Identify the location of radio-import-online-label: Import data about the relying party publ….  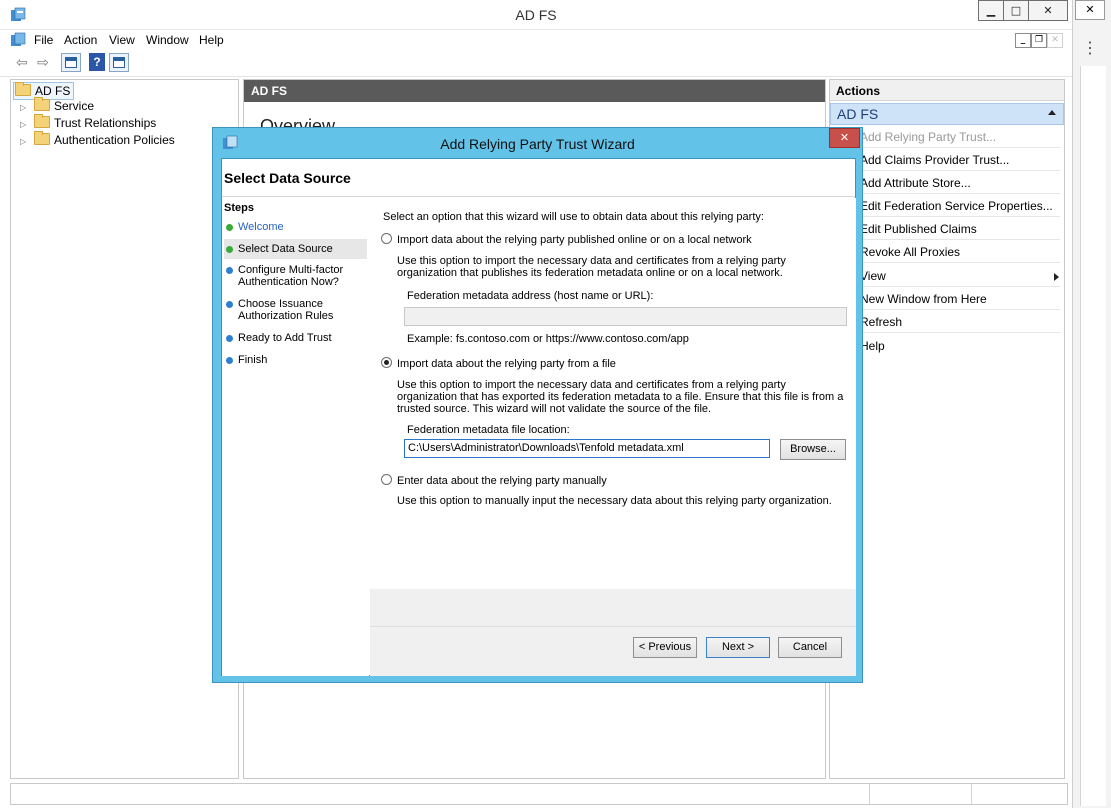
(574, 240).